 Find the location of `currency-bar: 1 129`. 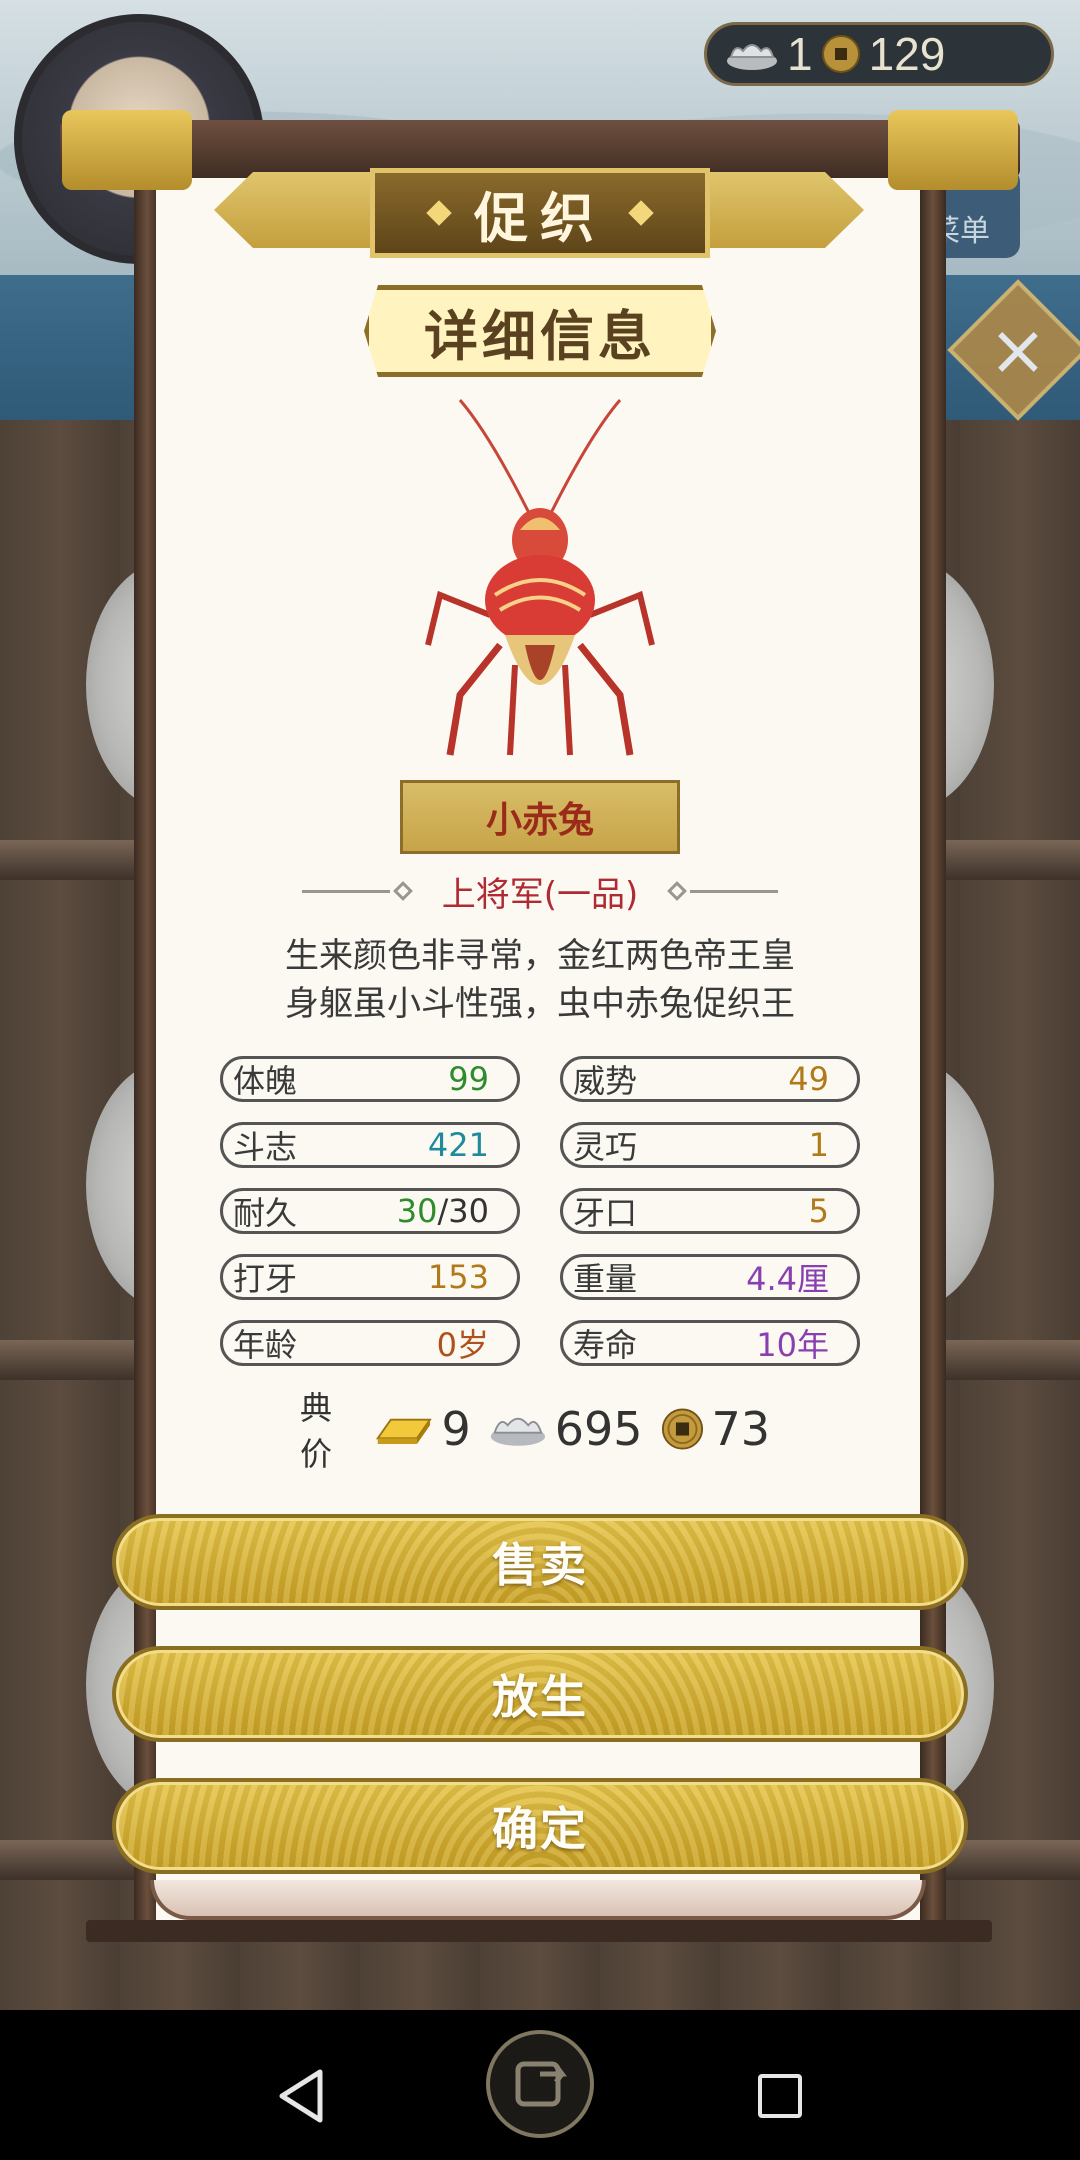

currency-bar: 1 129 is located at coordinates (879, 54).